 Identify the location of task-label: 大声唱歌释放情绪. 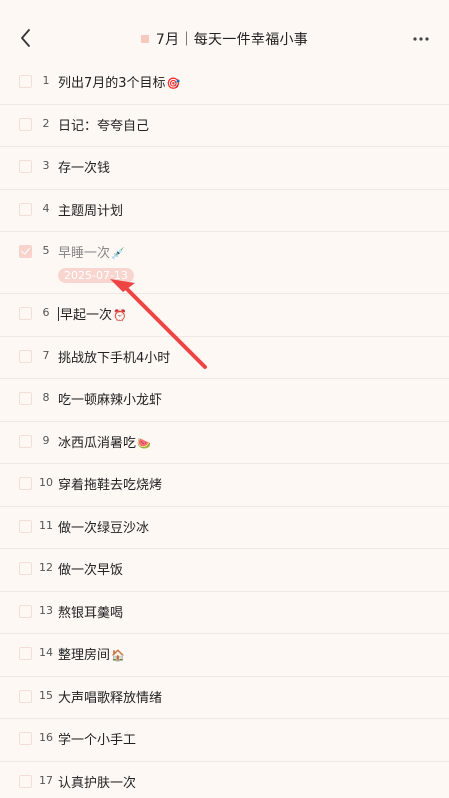
(110, 698).